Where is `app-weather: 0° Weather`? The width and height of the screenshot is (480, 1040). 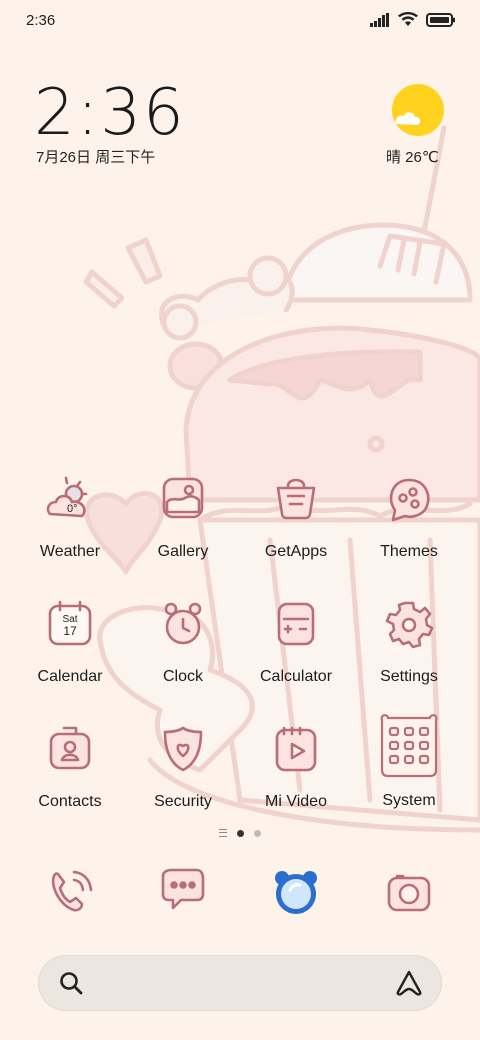 app-weather: 0° Weather is located at coordinates (70, 516).